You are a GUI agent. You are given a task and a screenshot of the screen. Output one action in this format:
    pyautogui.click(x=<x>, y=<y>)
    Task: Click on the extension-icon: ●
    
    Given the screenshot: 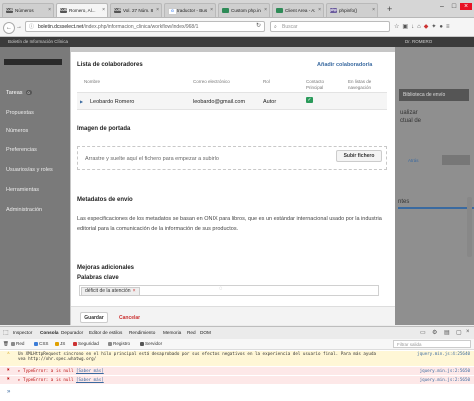 What is the action you would take?
    pyautogui.click(x=442, y=27)
    